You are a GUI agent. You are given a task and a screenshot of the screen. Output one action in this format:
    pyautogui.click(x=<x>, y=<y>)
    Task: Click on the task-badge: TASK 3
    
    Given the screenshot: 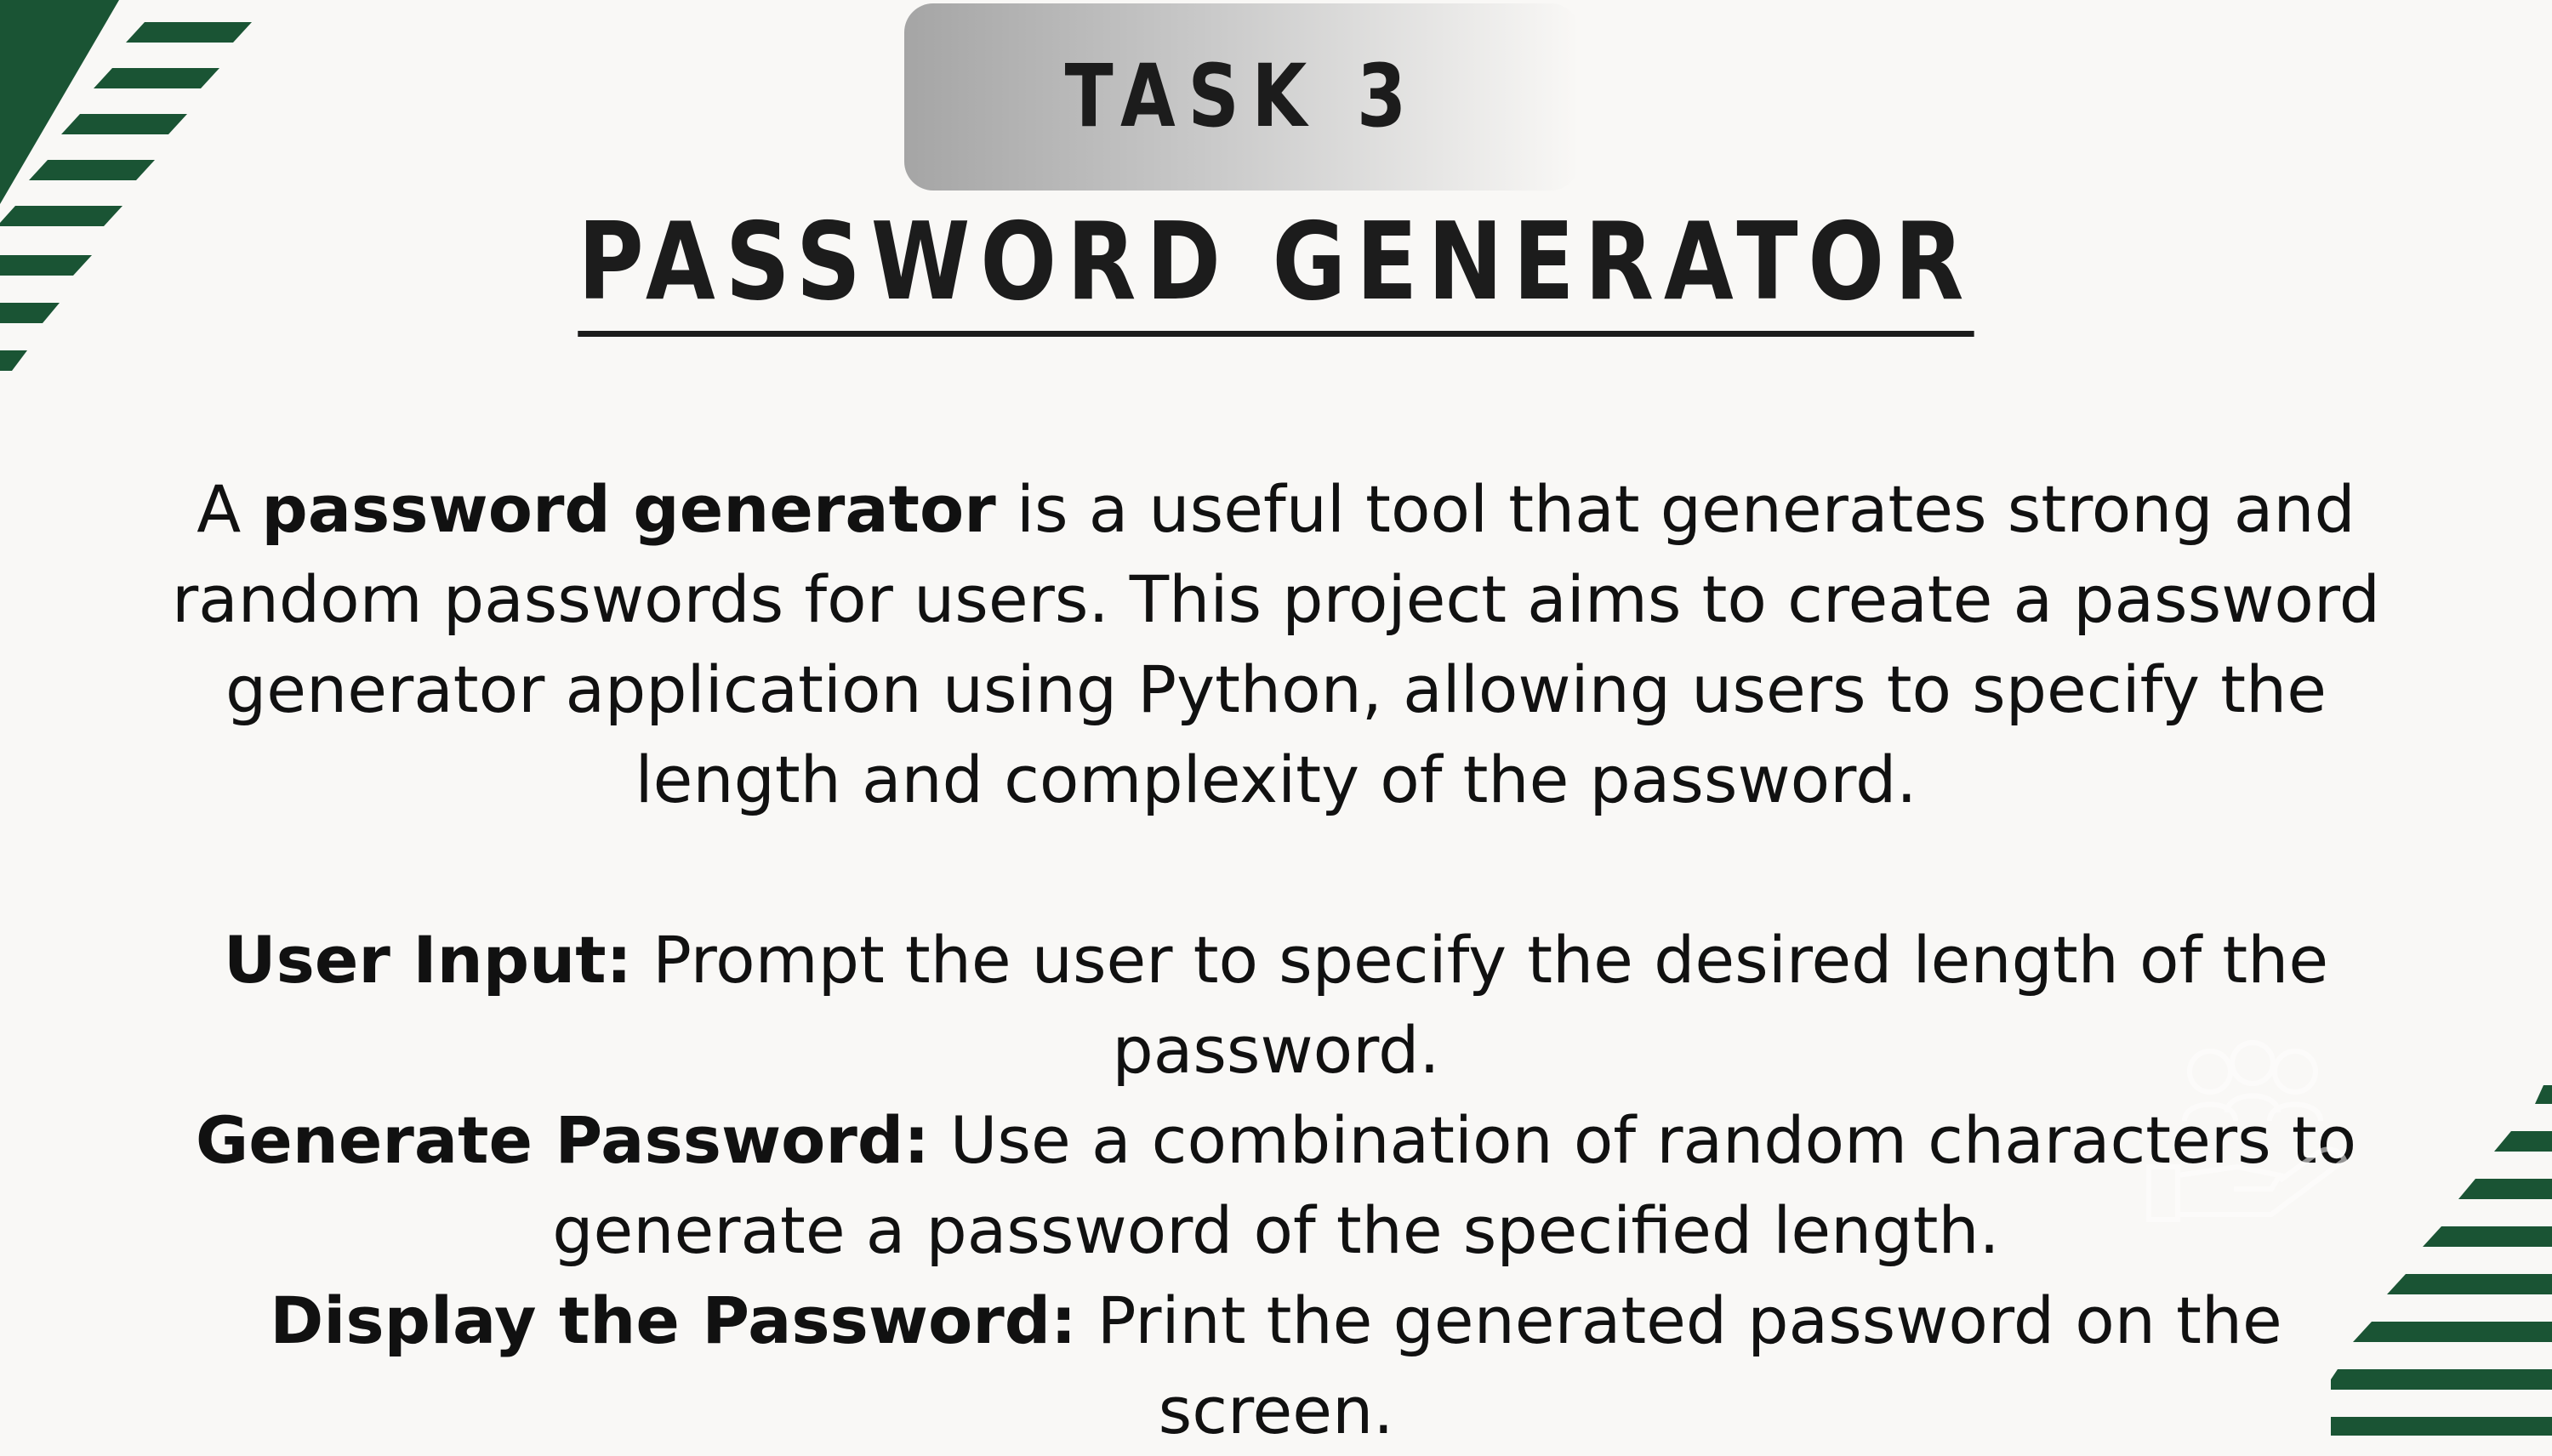 What is the action you would take?
    pyautogui.click(x=1242, y=97)
    